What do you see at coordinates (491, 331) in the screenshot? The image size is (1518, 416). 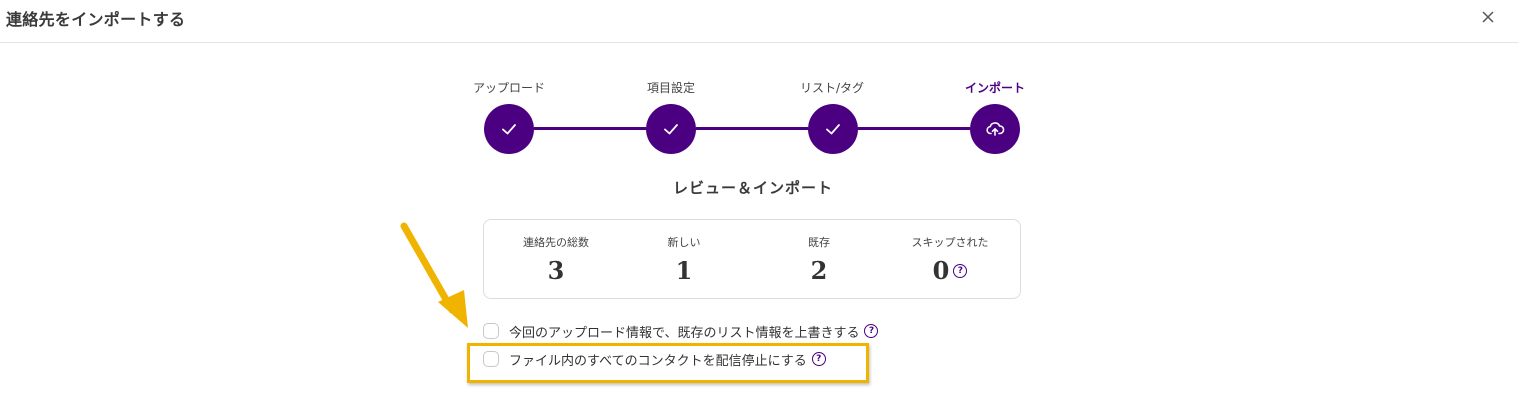 I see `overwrite-checkbox` at bounding box center [491, 331].